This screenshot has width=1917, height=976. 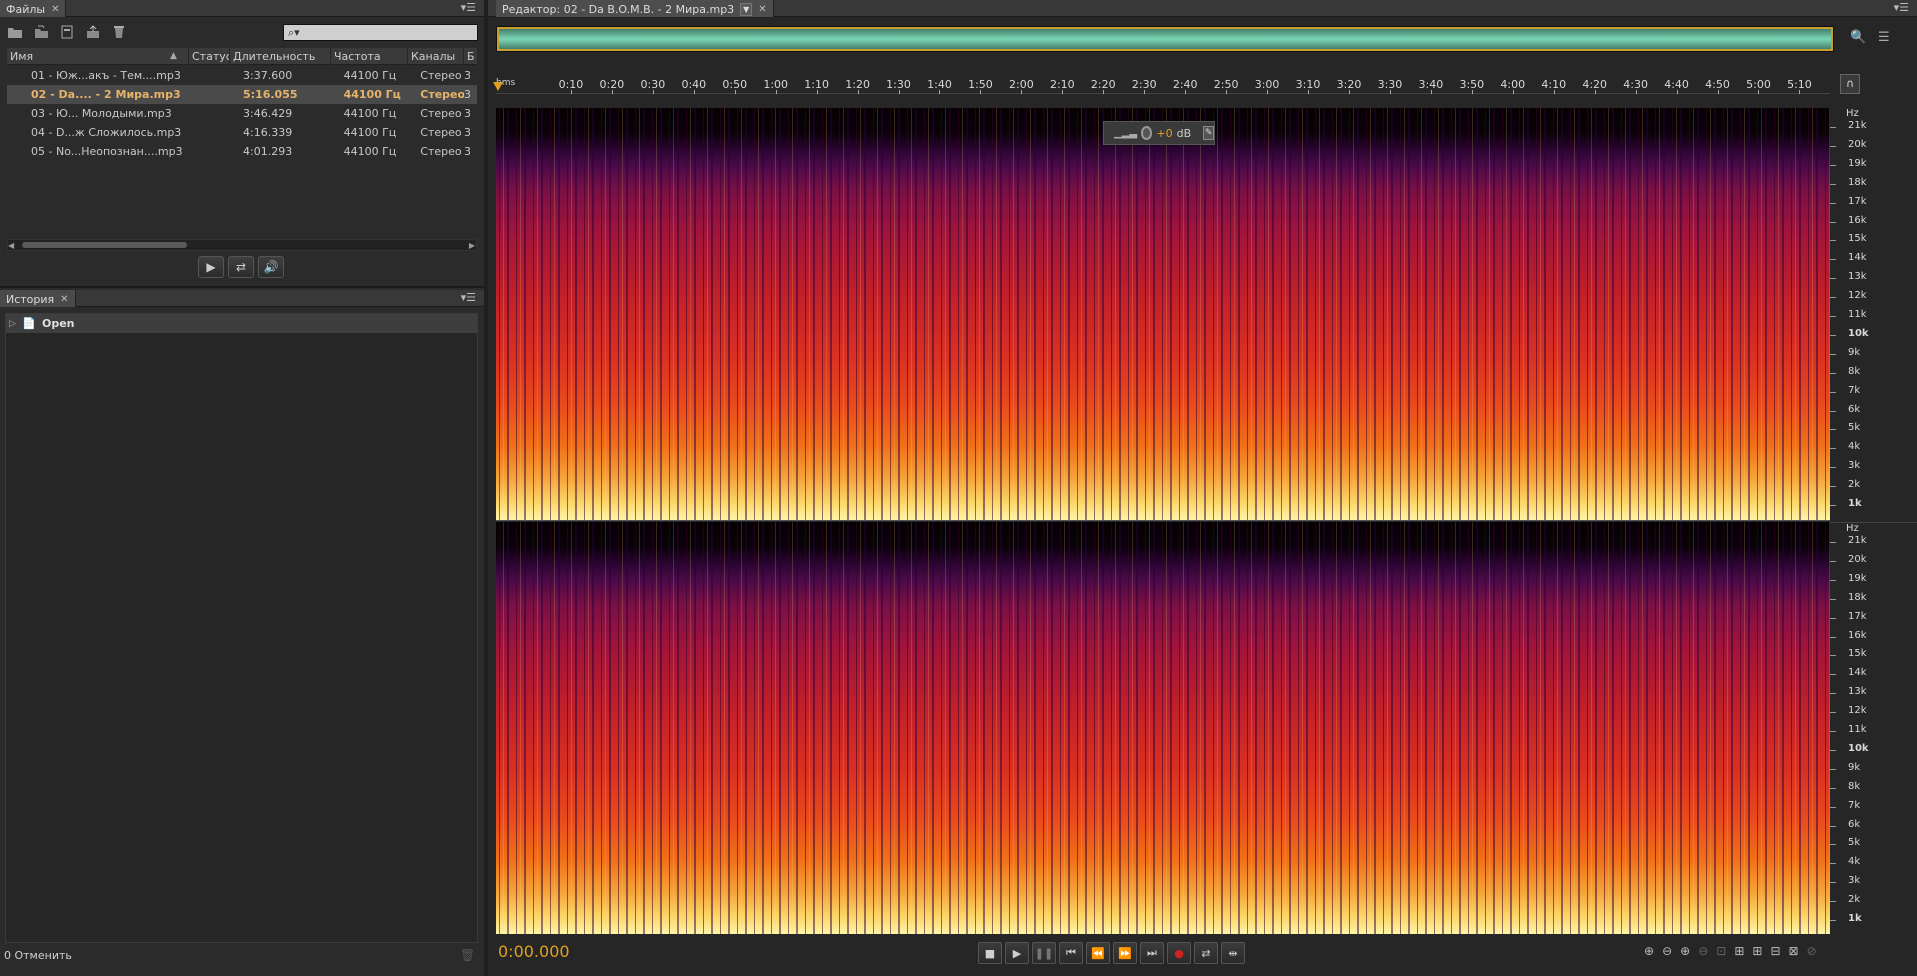 I want to click on search-input: ⌕▾, so click(x=380, y=32).